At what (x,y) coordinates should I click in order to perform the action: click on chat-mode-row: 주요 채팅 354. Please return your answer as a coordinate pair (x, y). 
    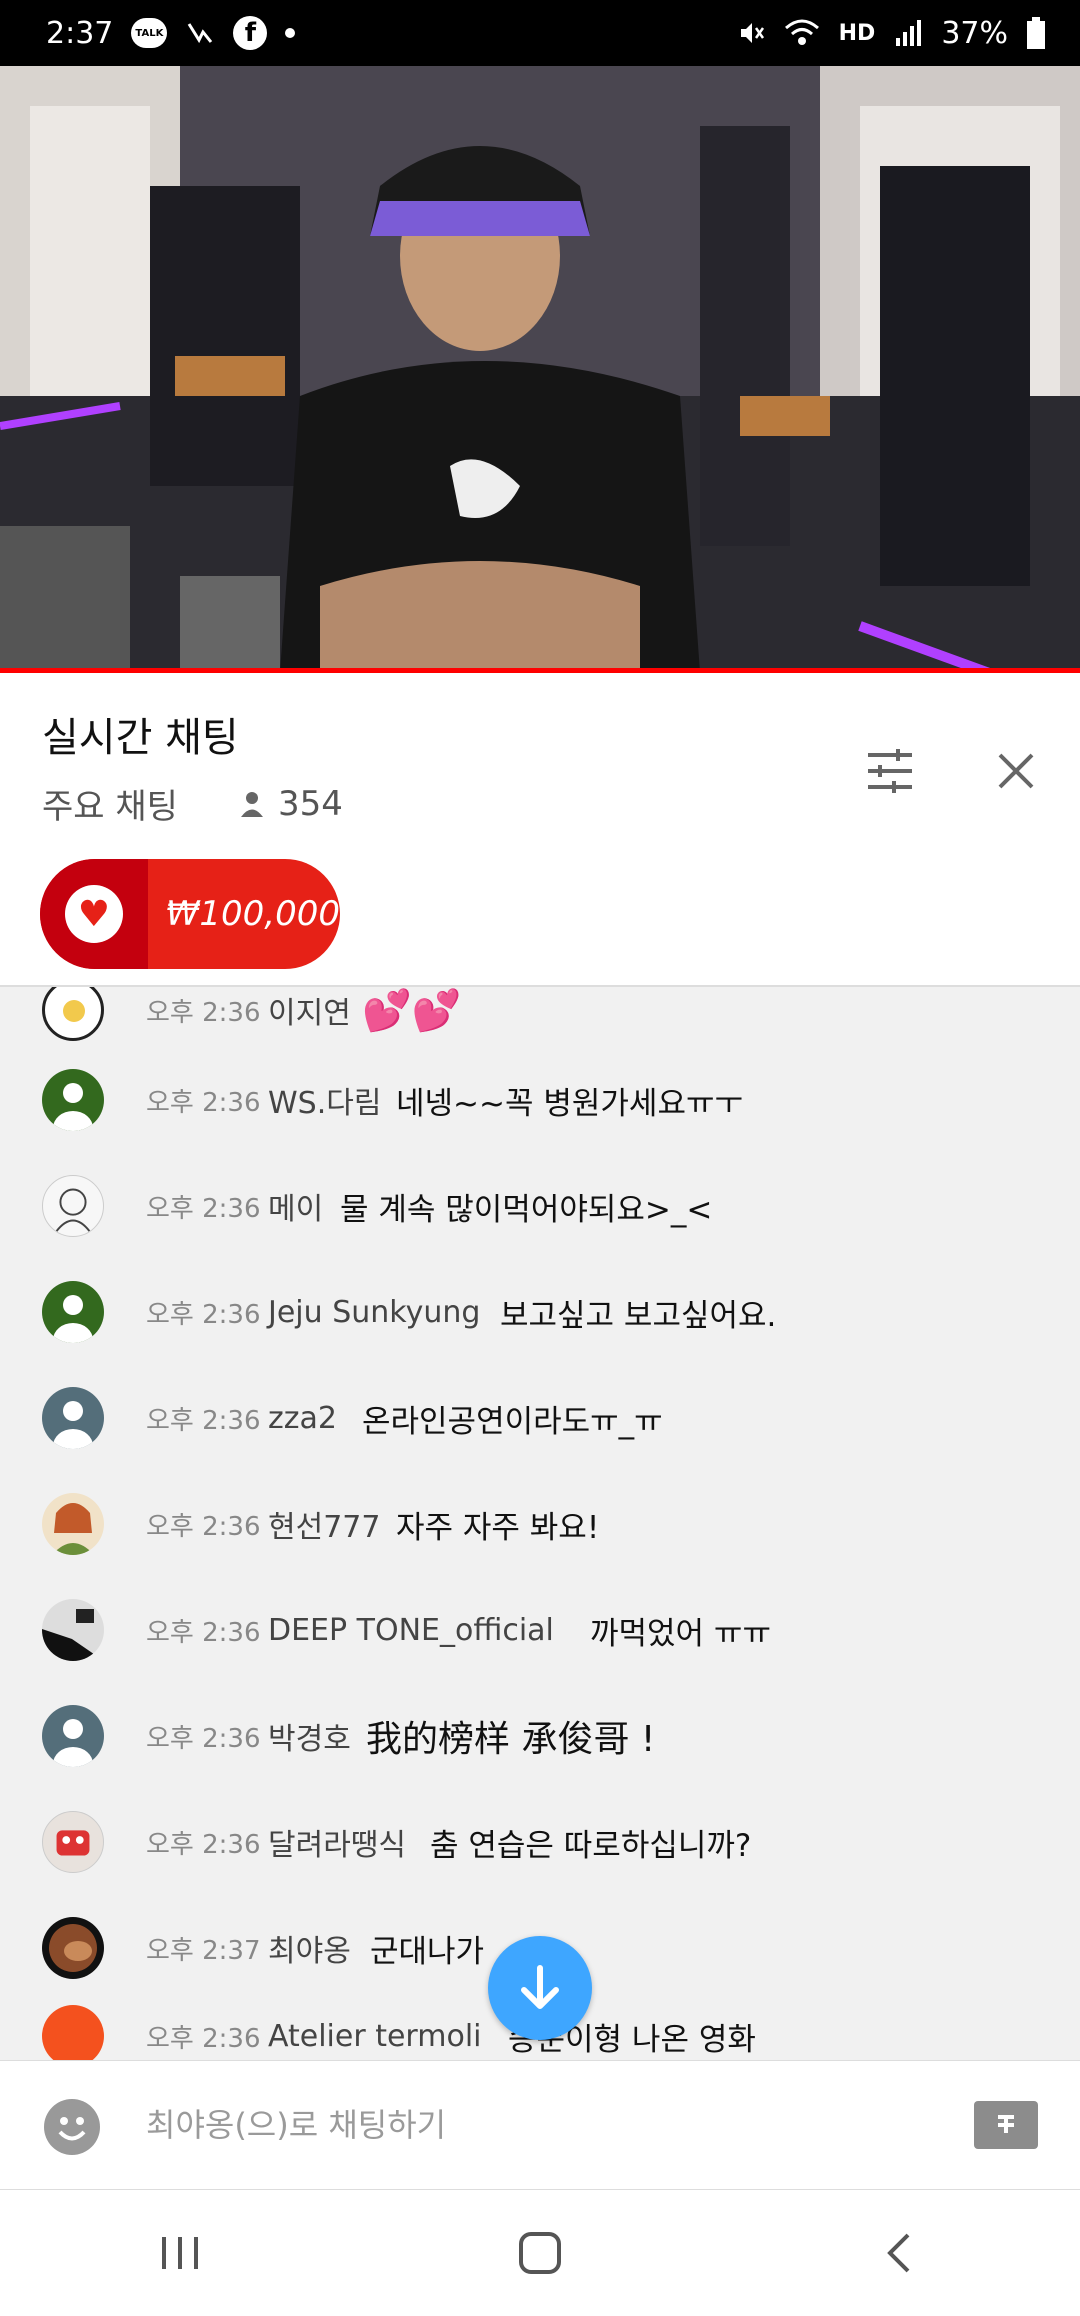
    Looking at the image, I should click on (192, 803).